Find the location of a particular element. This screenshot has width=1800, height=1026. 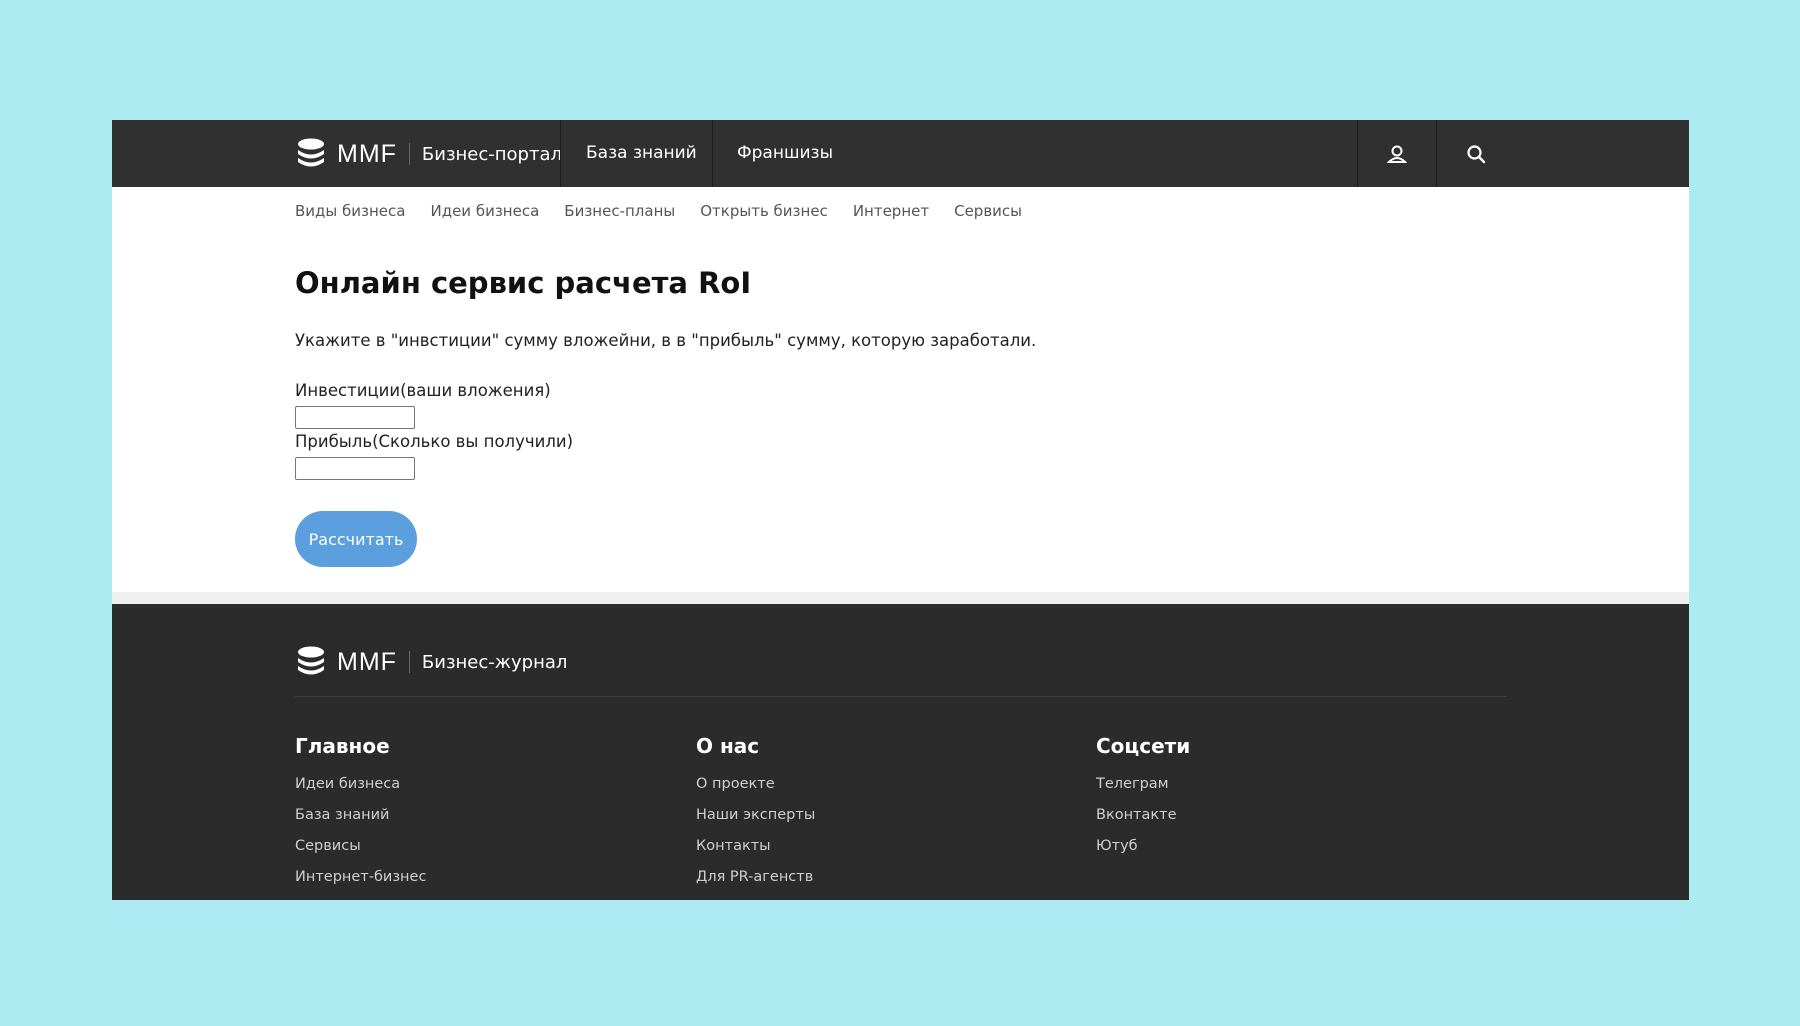

top-bar: MMF Бизнес-портал База знаний Франшизы is located at coordinates (900, 153).